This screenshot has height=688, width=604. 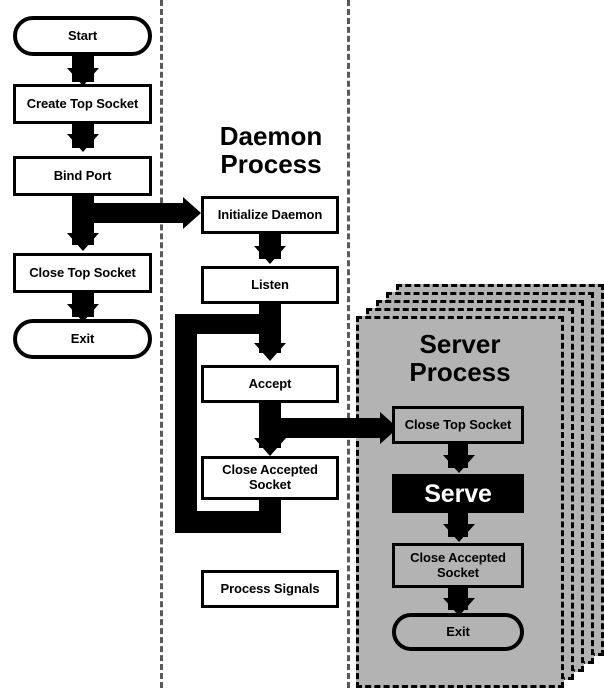 I want to click on edge-loopback-up, so click(x=186, y=418).